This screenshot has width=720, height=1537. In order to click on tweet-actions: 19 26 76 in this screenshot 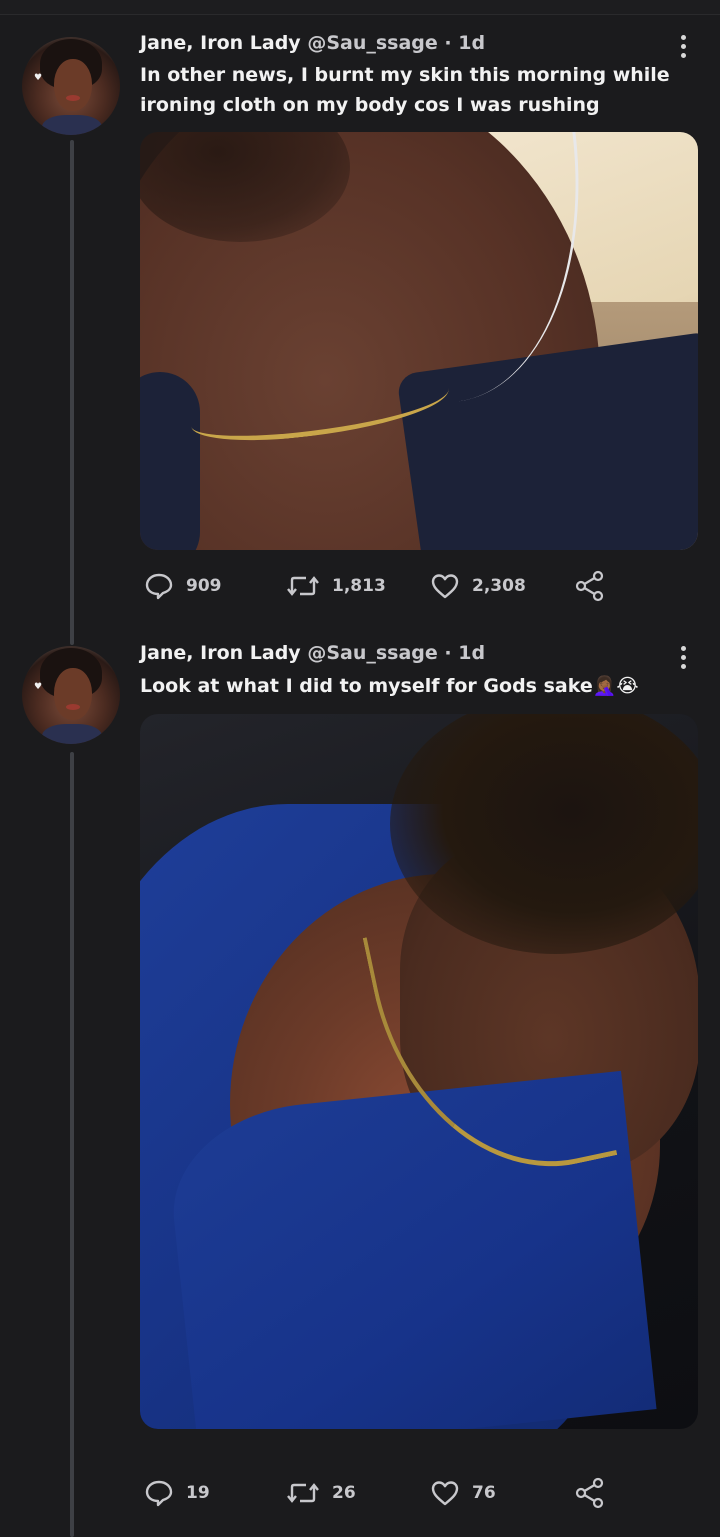, I will do `click(380, 1493)`.